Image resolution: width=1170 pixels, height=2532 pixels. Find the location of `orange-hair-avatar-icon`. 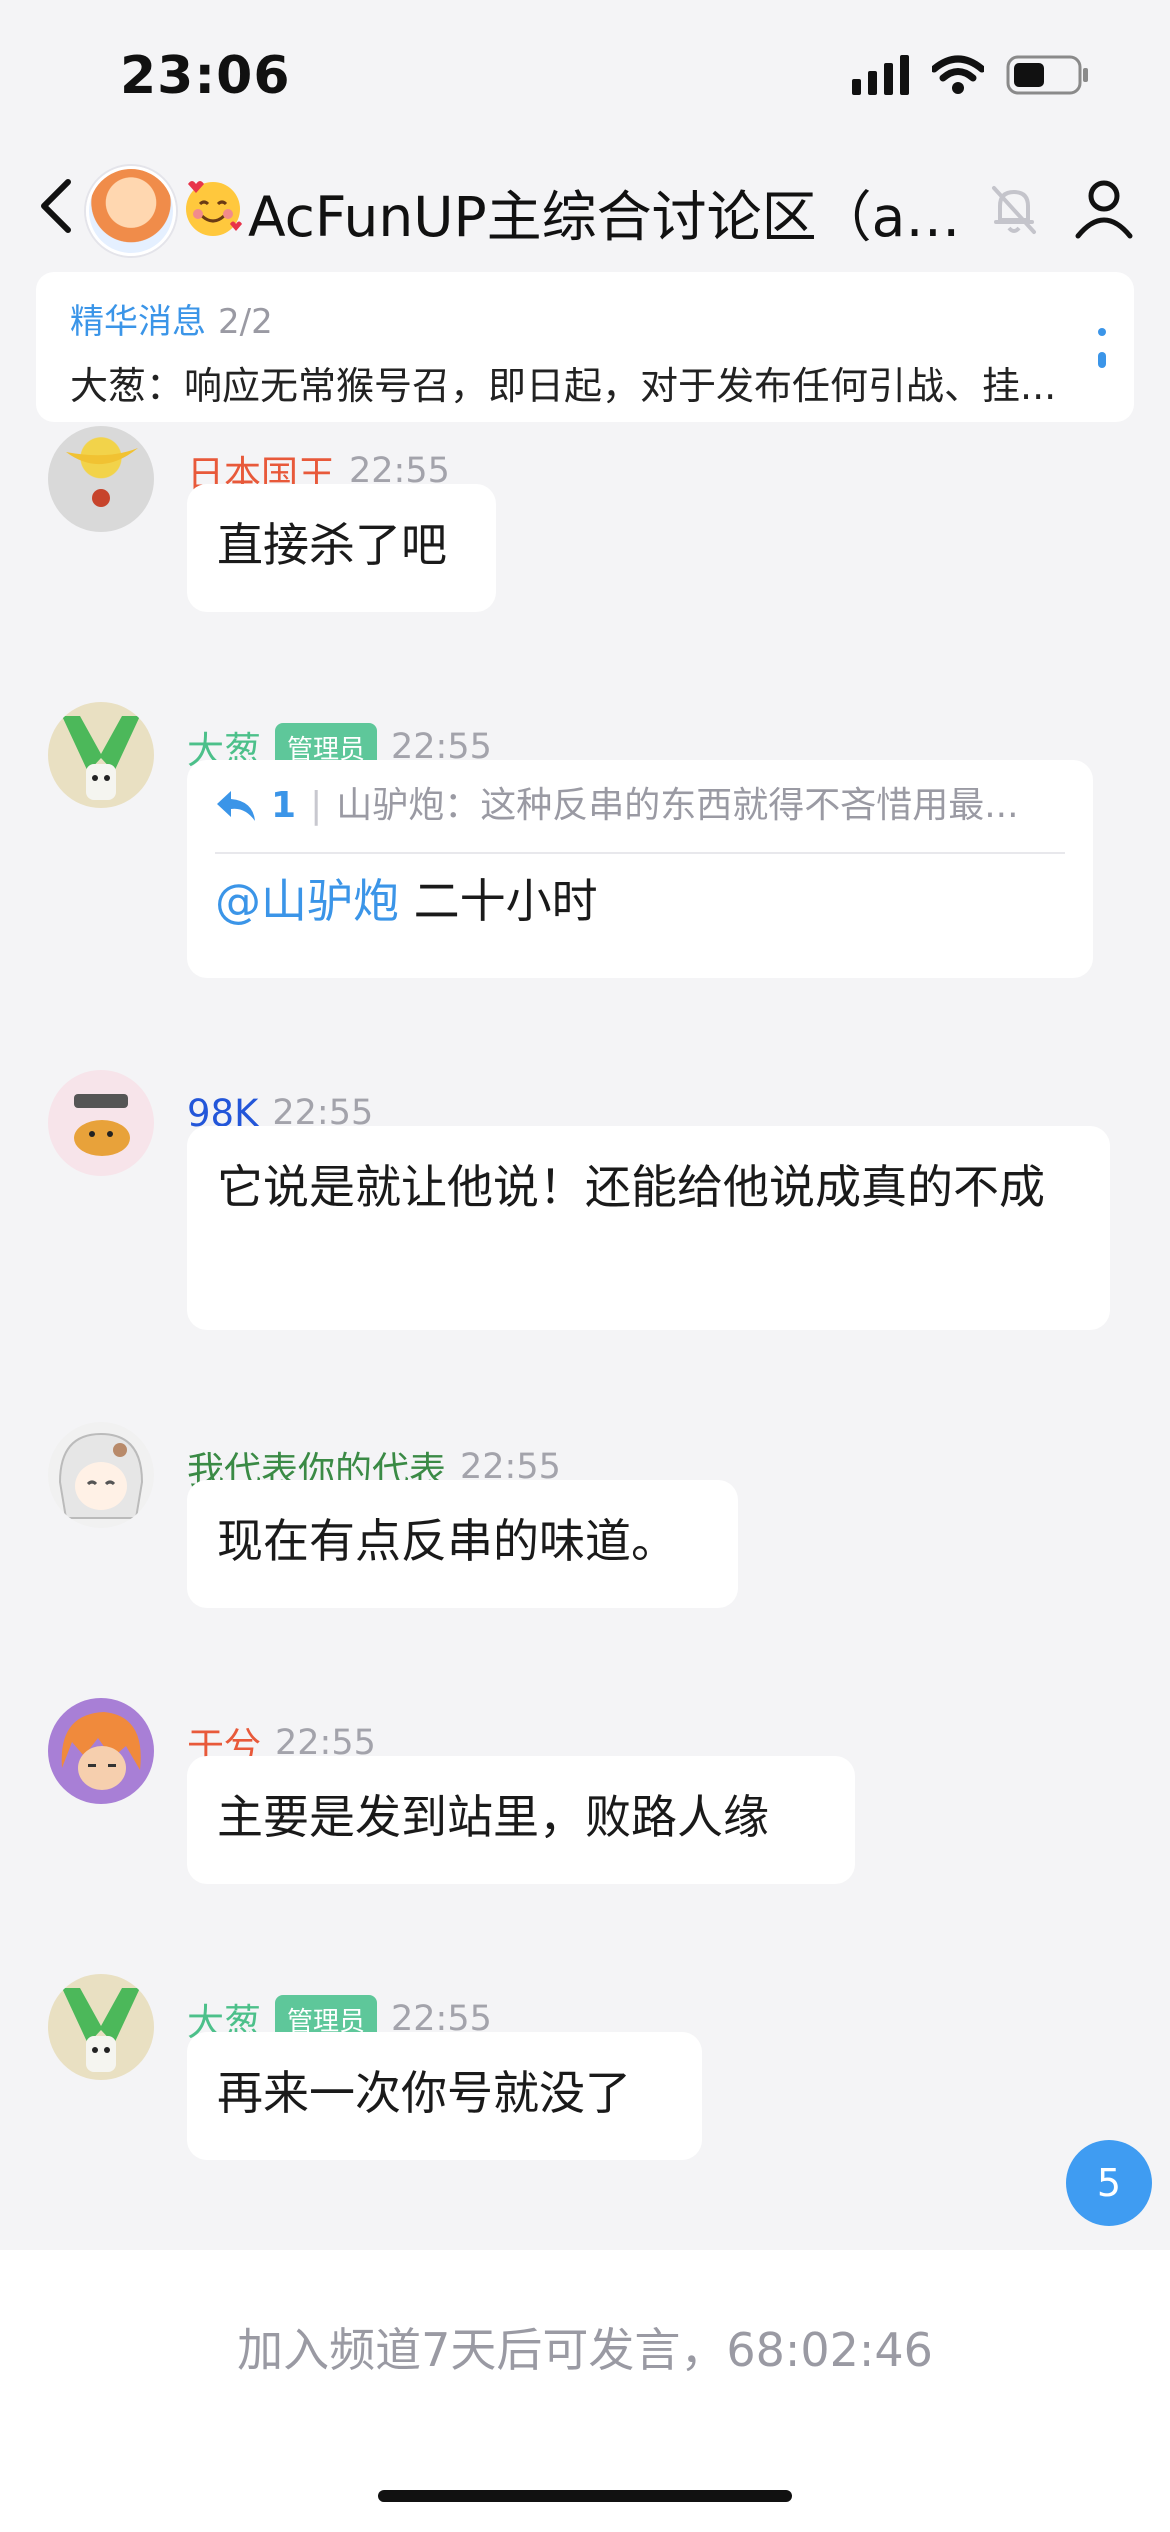

orange-hair-avatar-icon is located at coordinates (101, 1751).